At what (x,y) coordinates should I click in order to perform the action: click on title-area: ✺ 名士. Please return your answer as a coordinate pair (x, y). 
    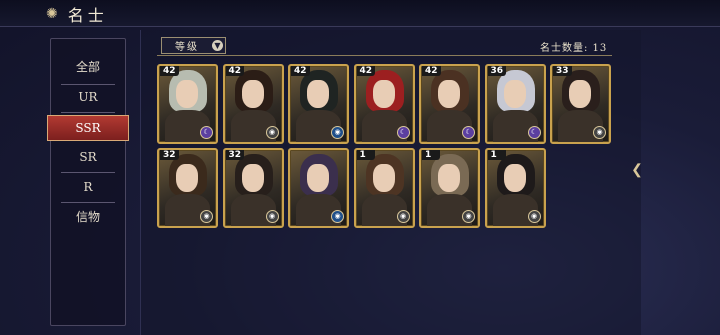
    Looking at the image, I should click on (77, 14).